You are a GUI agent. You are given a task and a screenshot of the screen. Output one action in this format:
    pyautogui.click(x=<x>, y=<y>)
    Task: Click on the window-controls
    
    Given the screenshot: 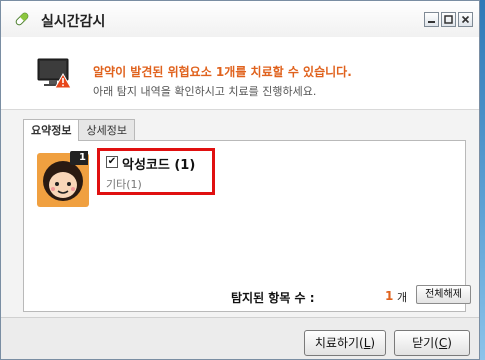 What is the action you would take?
    pyautogui.click(x=448, y=19)
    